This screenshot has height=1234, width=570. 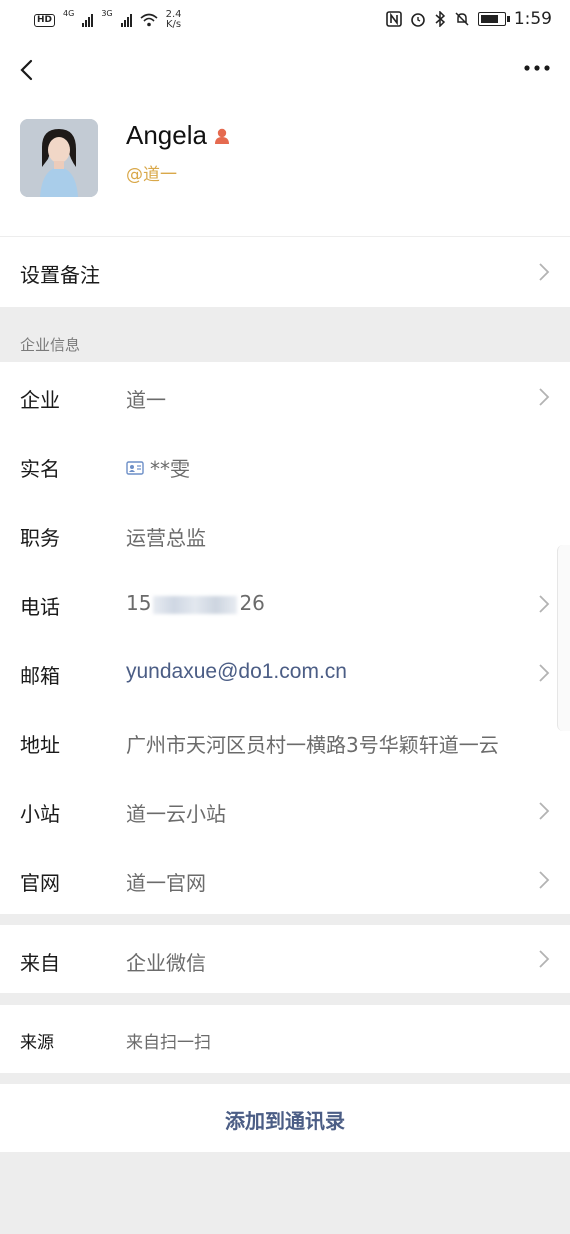 What do you see at coordinates (166, 135) in the screenshot?
I see `contact-name: Angela` at bounding box center [166, 135].